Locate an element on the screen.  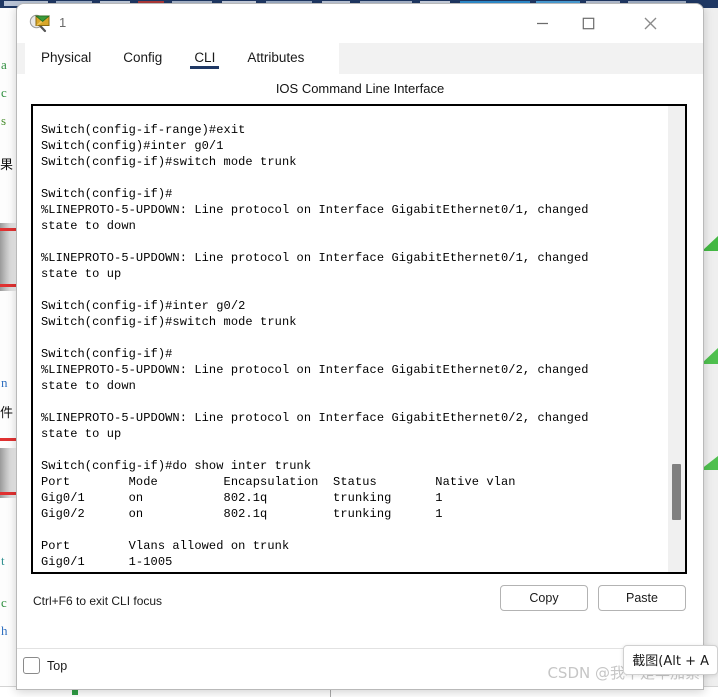
snip-tool-tooltip: 截图(Alt + A is located at coordinates (670, 660).